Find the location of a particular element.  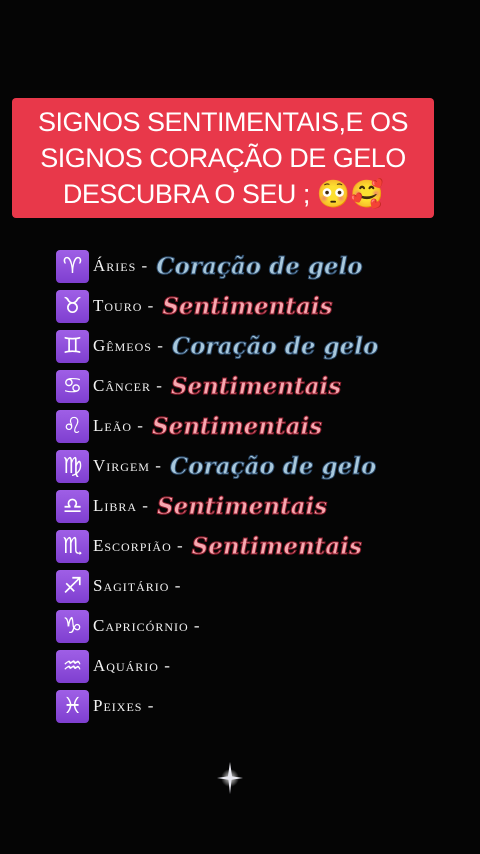

sagittarius-icon: ♐ is located at coordinates (72, 586).